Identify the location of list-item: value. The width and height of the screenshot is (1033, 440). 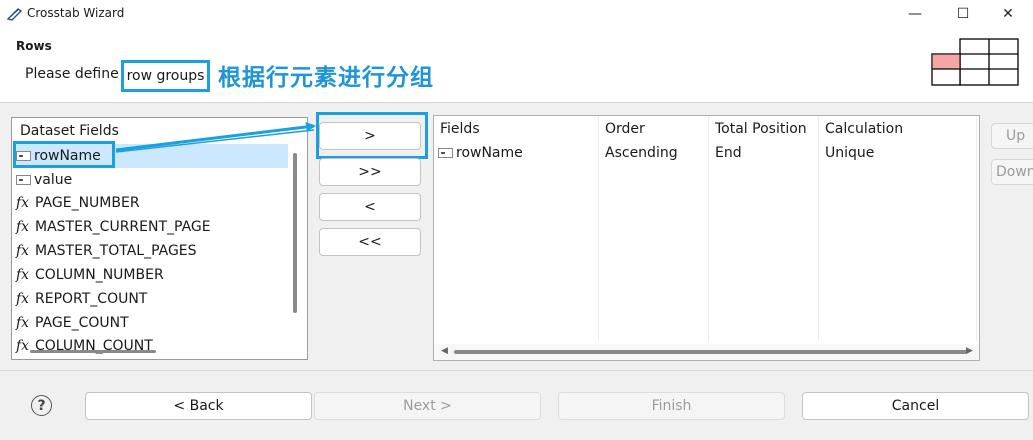
(152, 180).